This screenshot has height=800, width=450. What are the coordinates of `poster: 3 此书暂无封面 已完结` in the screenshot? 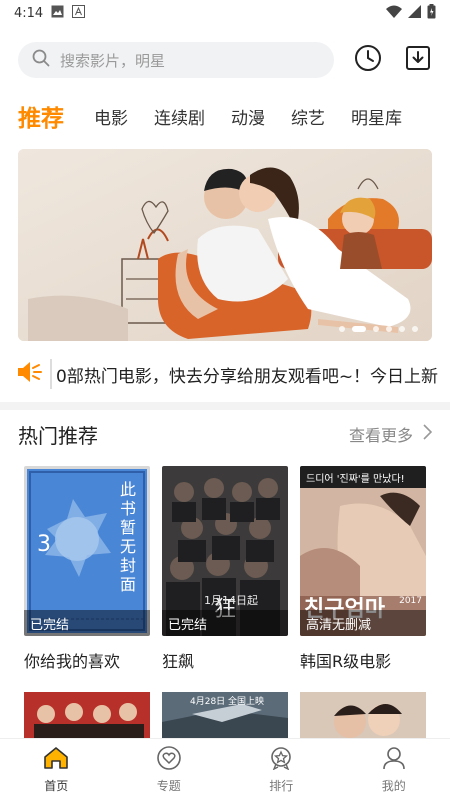 It's located at (87, 551).